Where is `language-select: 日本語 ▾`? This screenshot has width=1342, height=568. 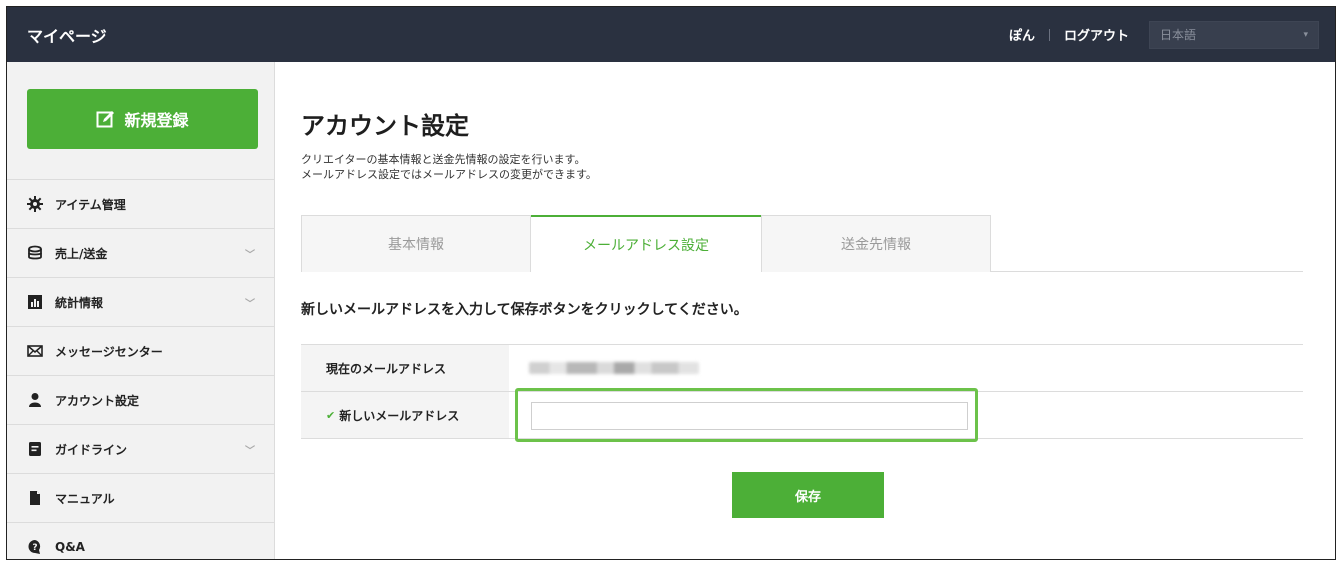 language-select: 日本語 ▾ is located at coordinates (1234, 34).